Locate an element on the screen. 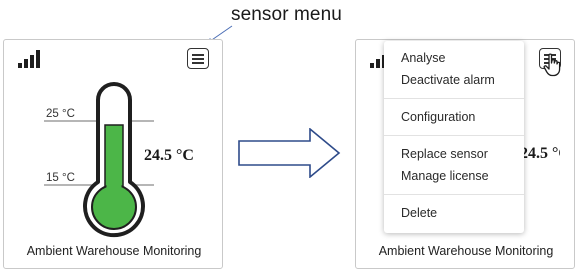 The image size is (578, 274). lower-threshold-label: 15 °C is located at coordinates (60, 178).